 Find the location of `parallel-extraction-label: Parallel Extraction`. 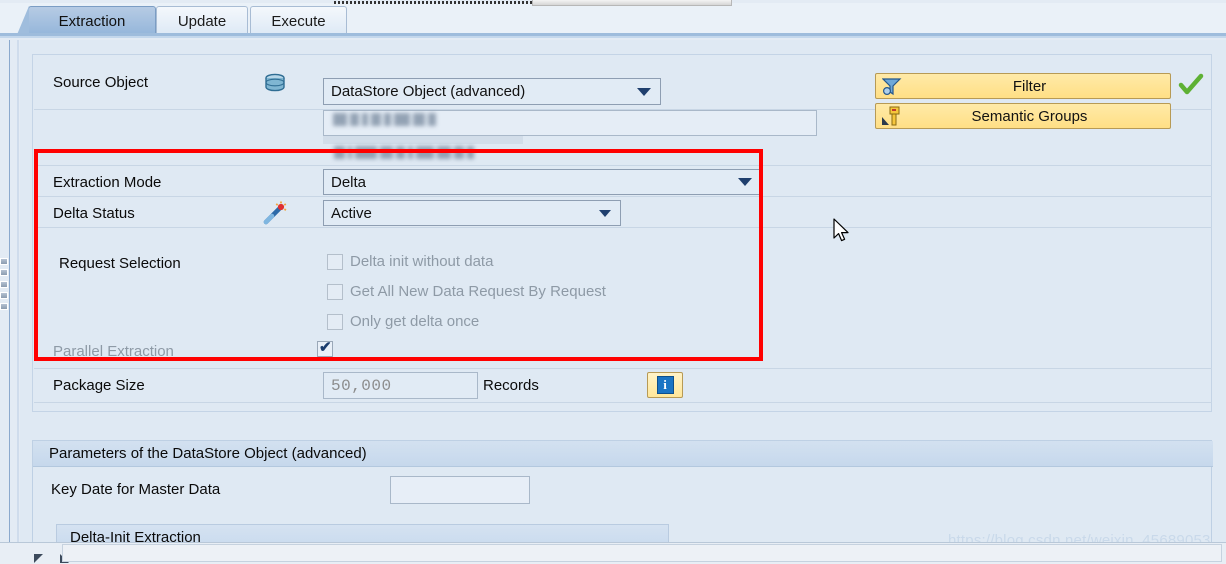

parallel-extraction-label: Parallel Extraction is located at coordinates (113, 351).